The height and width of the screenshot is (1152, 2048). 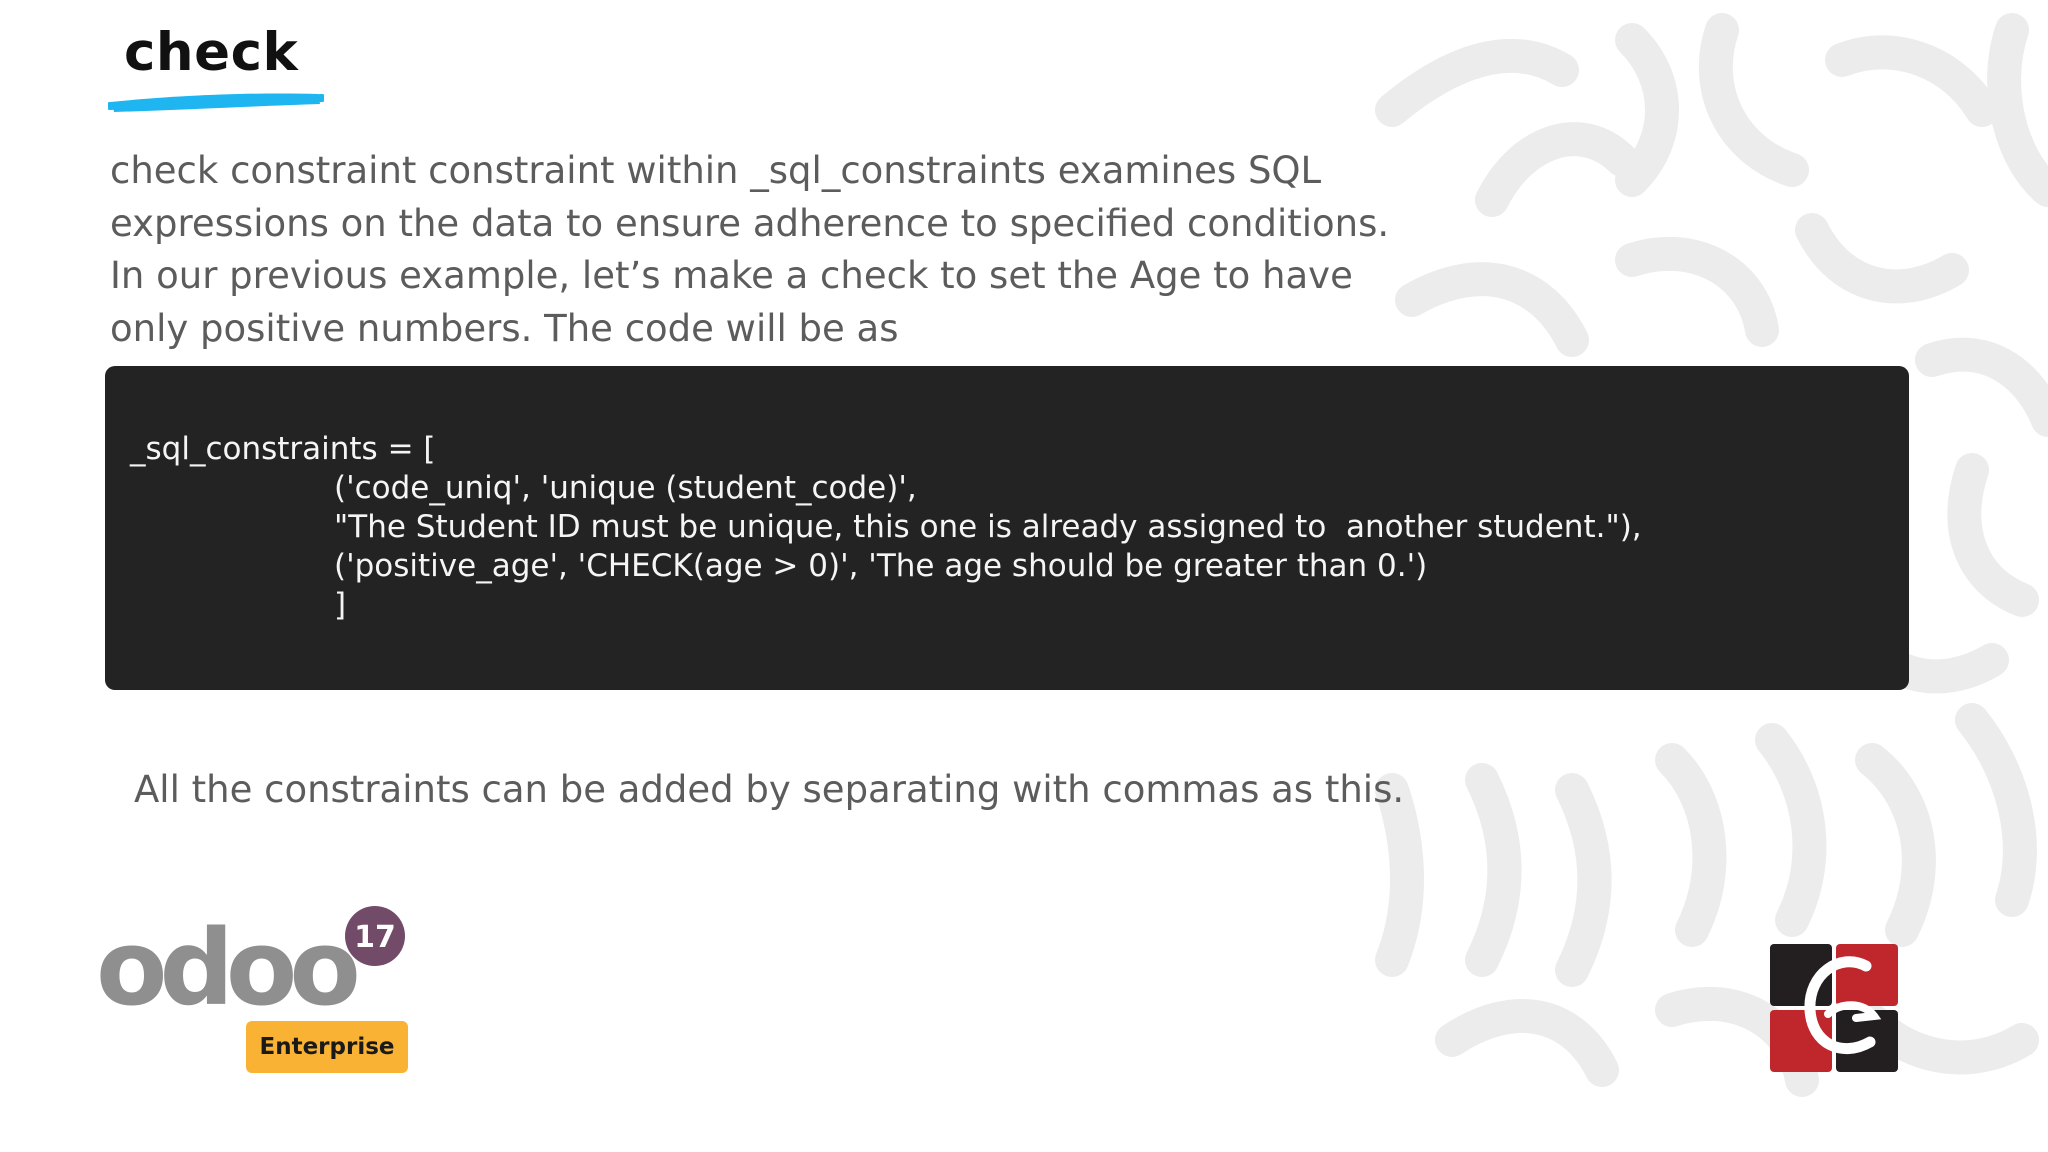 What do you see at coordinates (226, 958) in the screenshot?
I see `odoo-wordmark: odoo` at bounding box center [226, 958].